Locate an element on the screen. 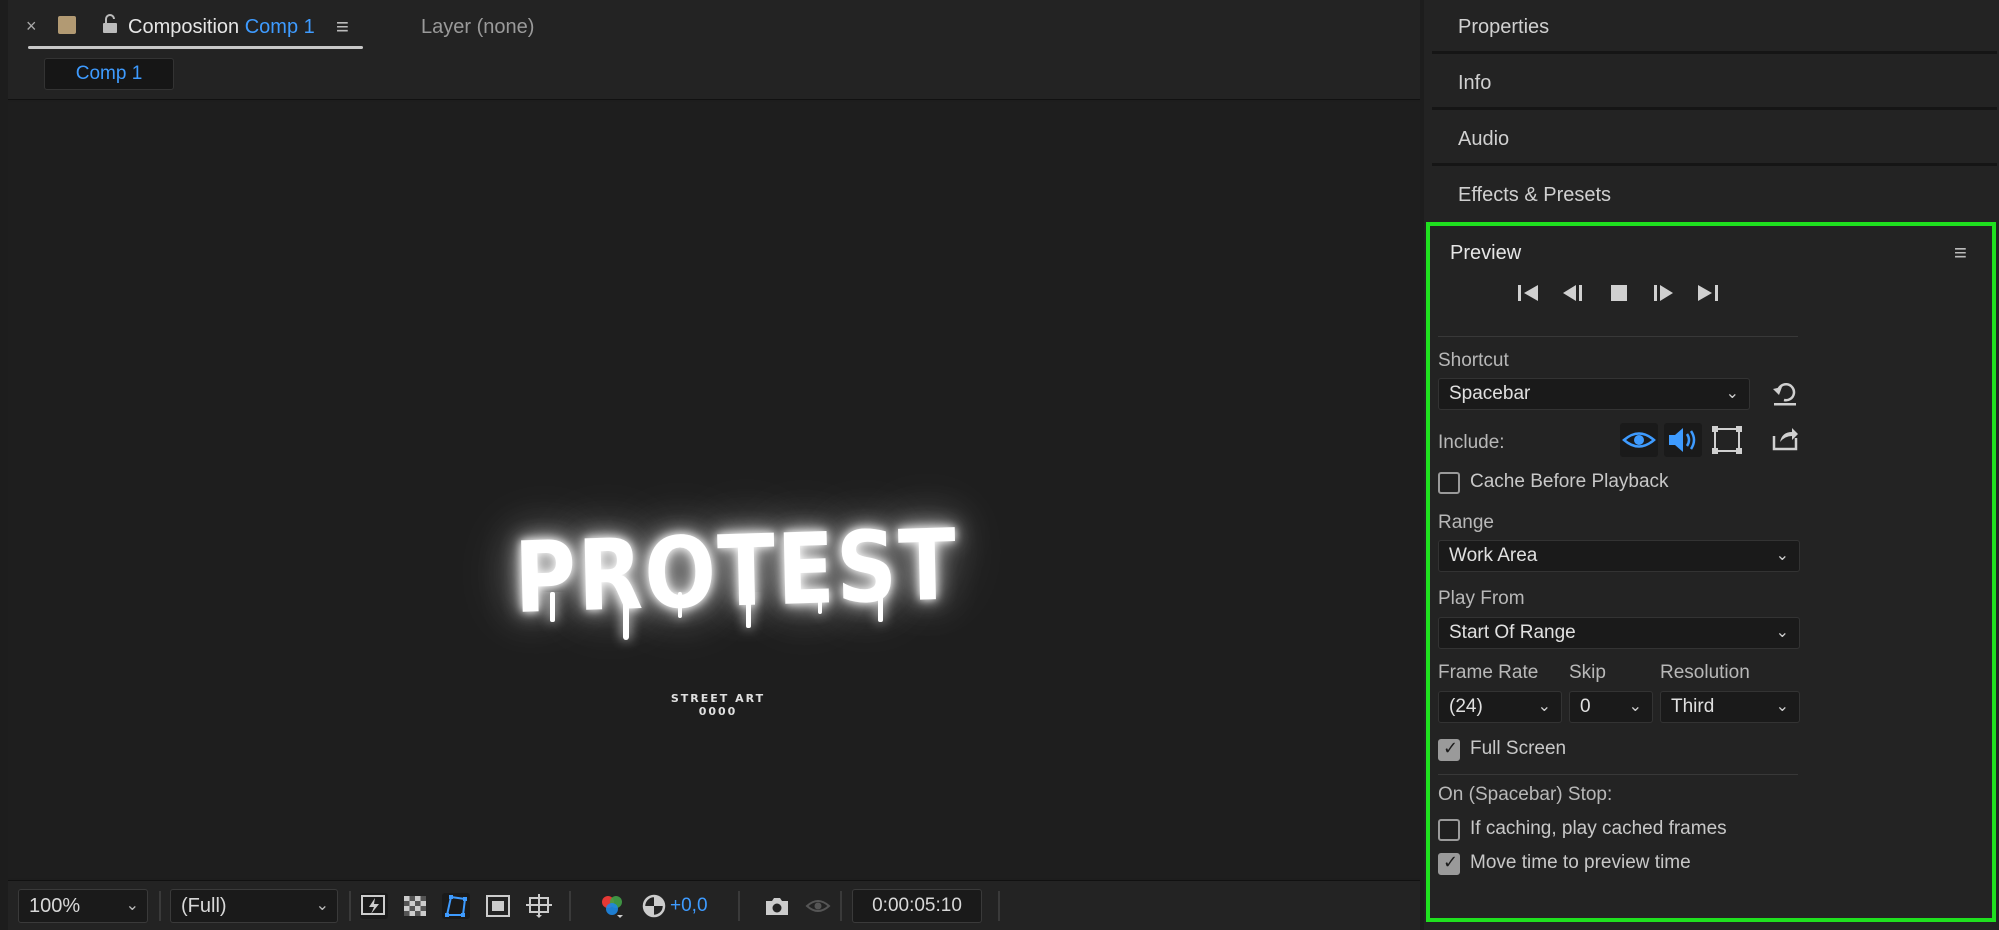 This screenshot has width=1999, height=930. preview-resolution-dropdown: Third ⌄ is located at coordinates (1730, 707).